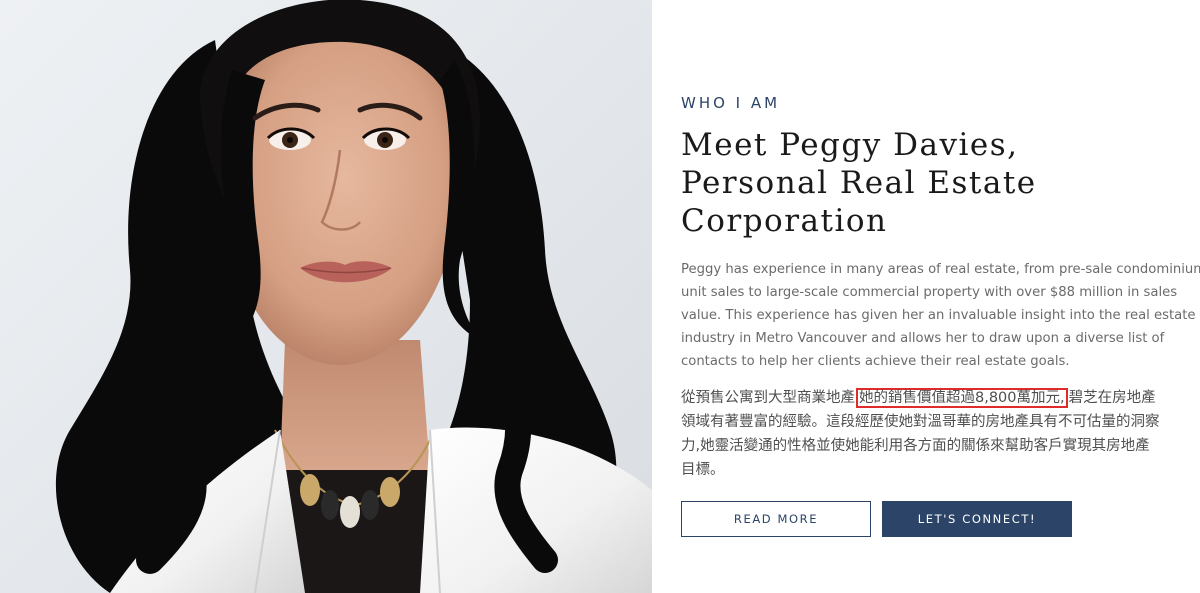 Image resolution: width=1200 pixels, height=593 pixels. Describe the element at coordinates (915, 446) in the screenshot. I see `bio-zh-line: 力,她靈活變通的性格並使她能利用各方面的關係來幫助客戶實現其房地產` at that location.